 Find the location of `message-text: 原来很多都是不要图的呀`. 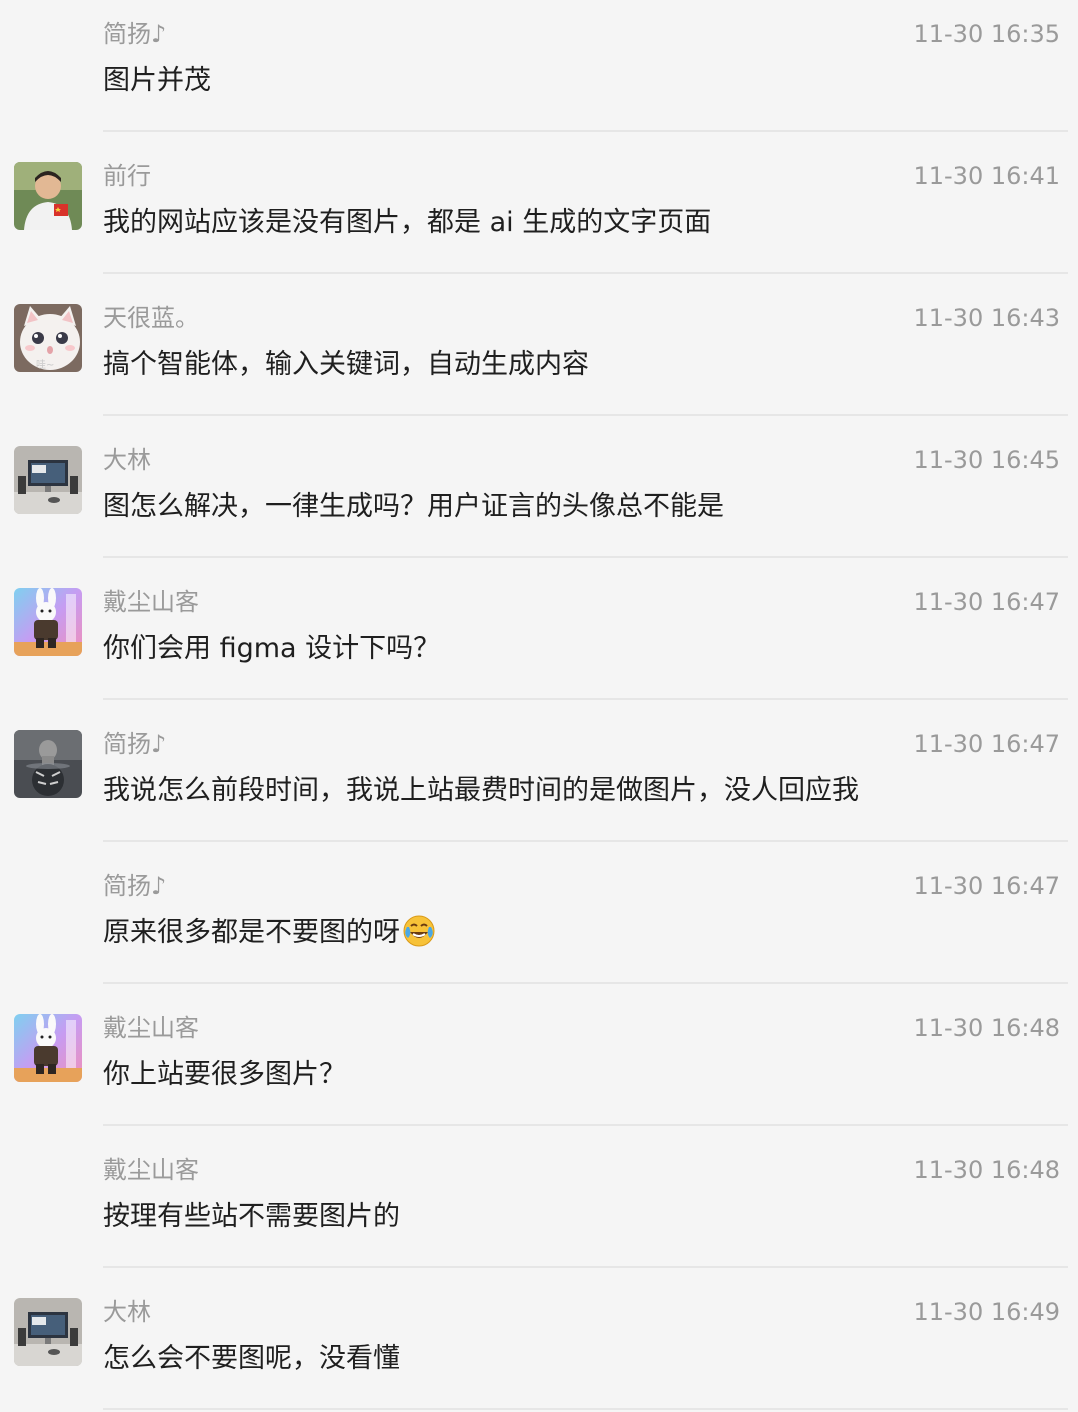

message-text: 原来很多都是不要图的呀 is located at coordinates (269, 936).